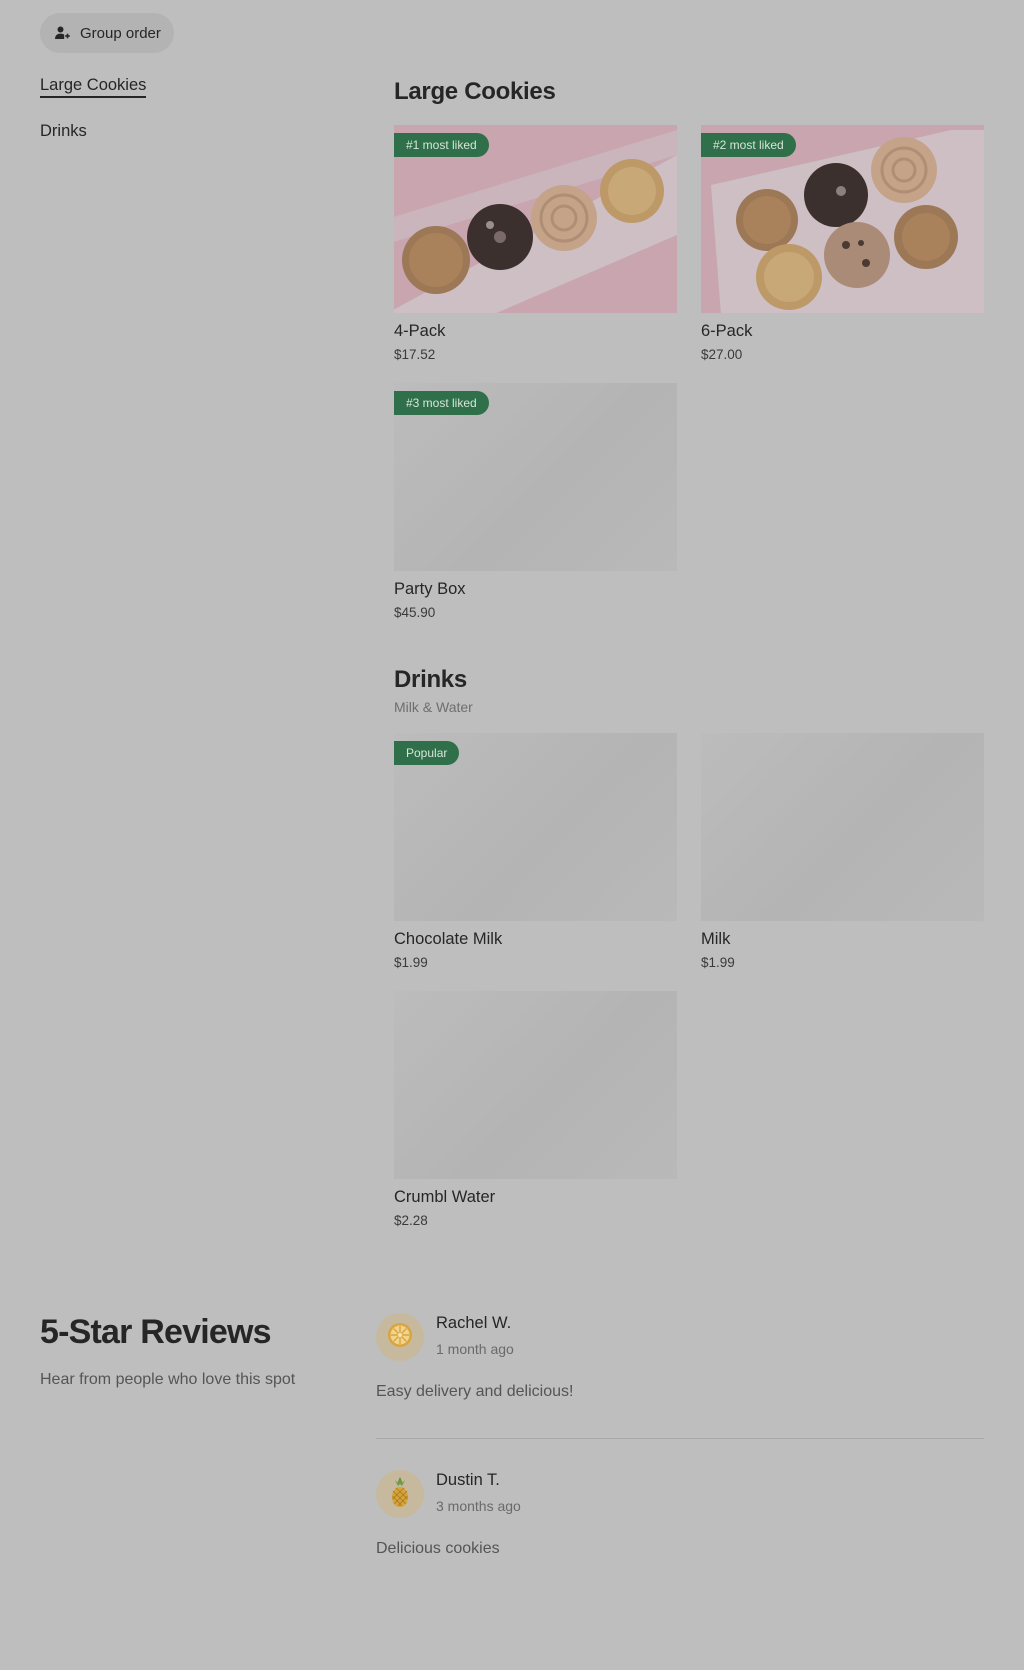 This screenshot has width=1024, height=1670. Describe the element at coordinates (445, 1197) in the screenshot. I see `item-name: Crumbl Water` at that location.